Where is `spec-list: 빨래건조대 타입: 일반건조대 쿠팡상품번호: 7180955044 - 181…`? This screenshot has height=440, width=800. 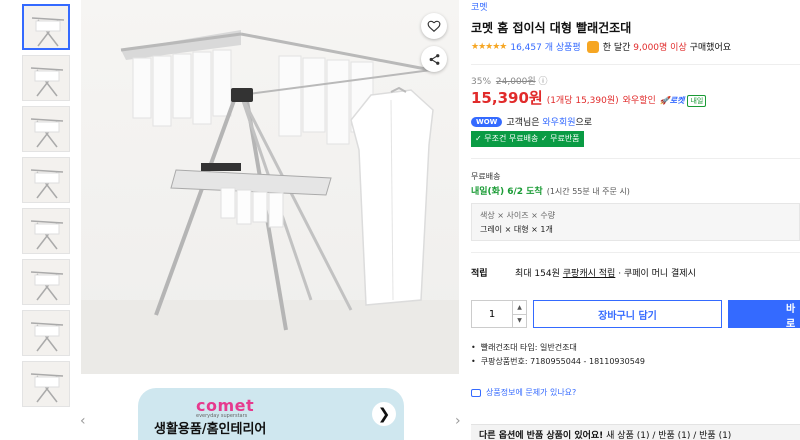 spec-list: 빨래건조대 타입: 일반건조대 쿠팡상품번호: 7180955044 - 181… is located at coordinates (558, 356).